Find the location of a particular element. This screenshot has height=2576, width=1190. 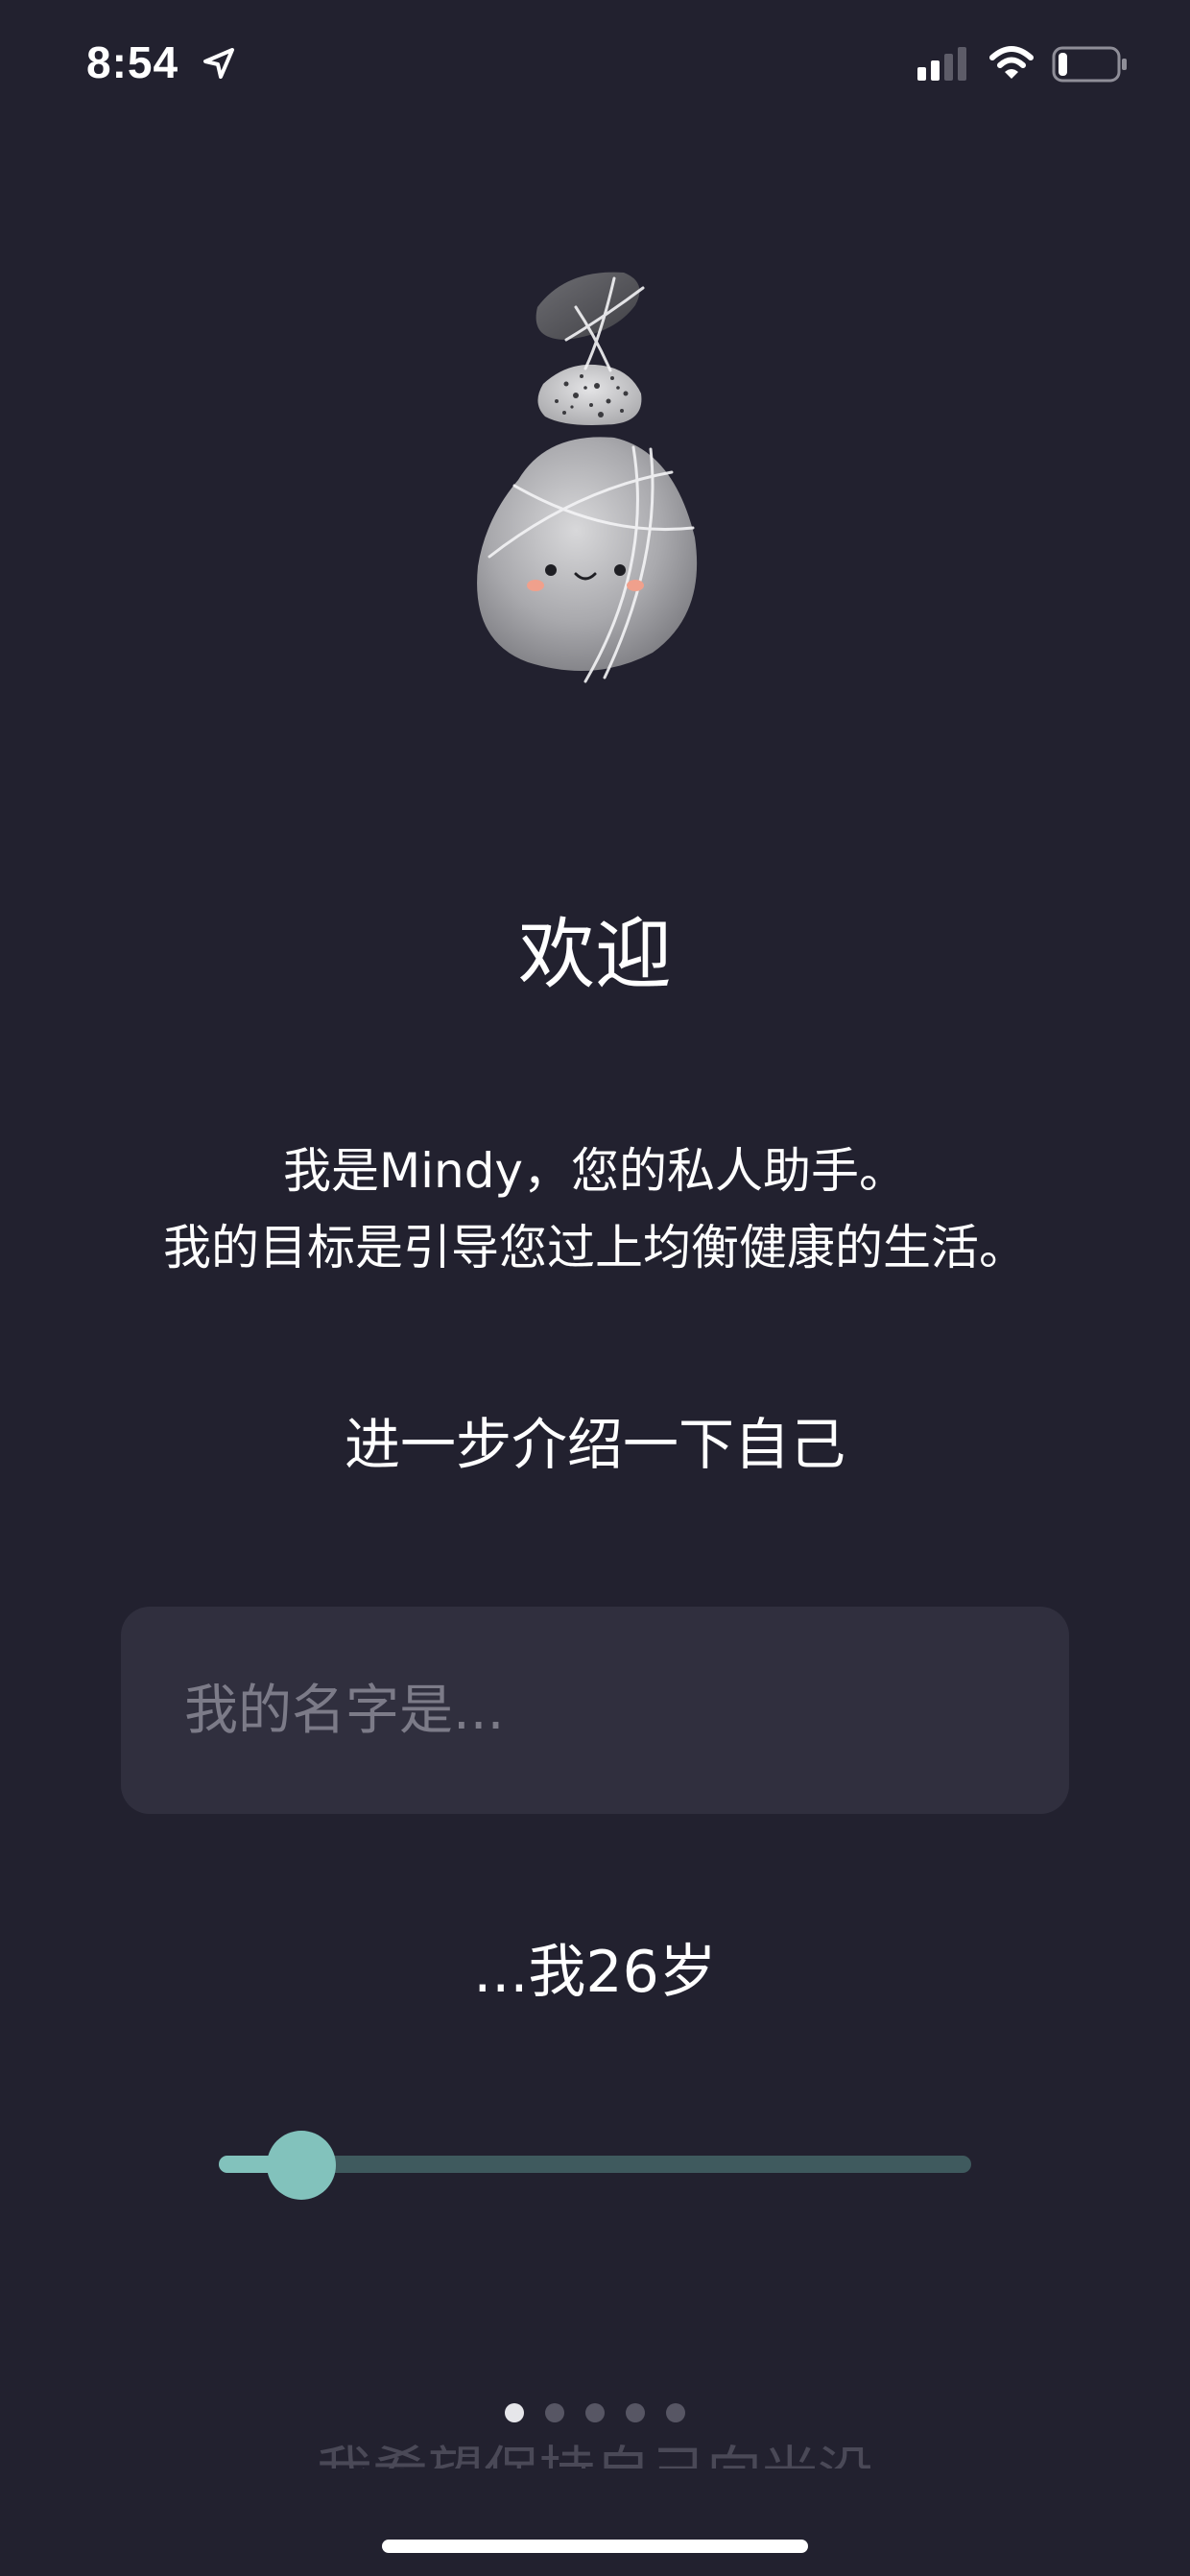

age-label: ...我26岁 is located at coordinates (595, 1973).